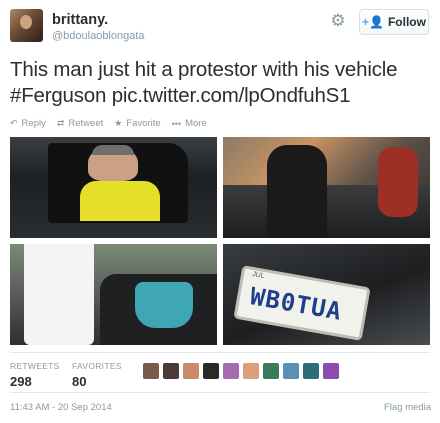 Image resolution: width=440 pixels, height=423 pixels. Describe the element at coordinates (143, 123) in the screenshot. I see `favorite-label: Favorite` at that location.